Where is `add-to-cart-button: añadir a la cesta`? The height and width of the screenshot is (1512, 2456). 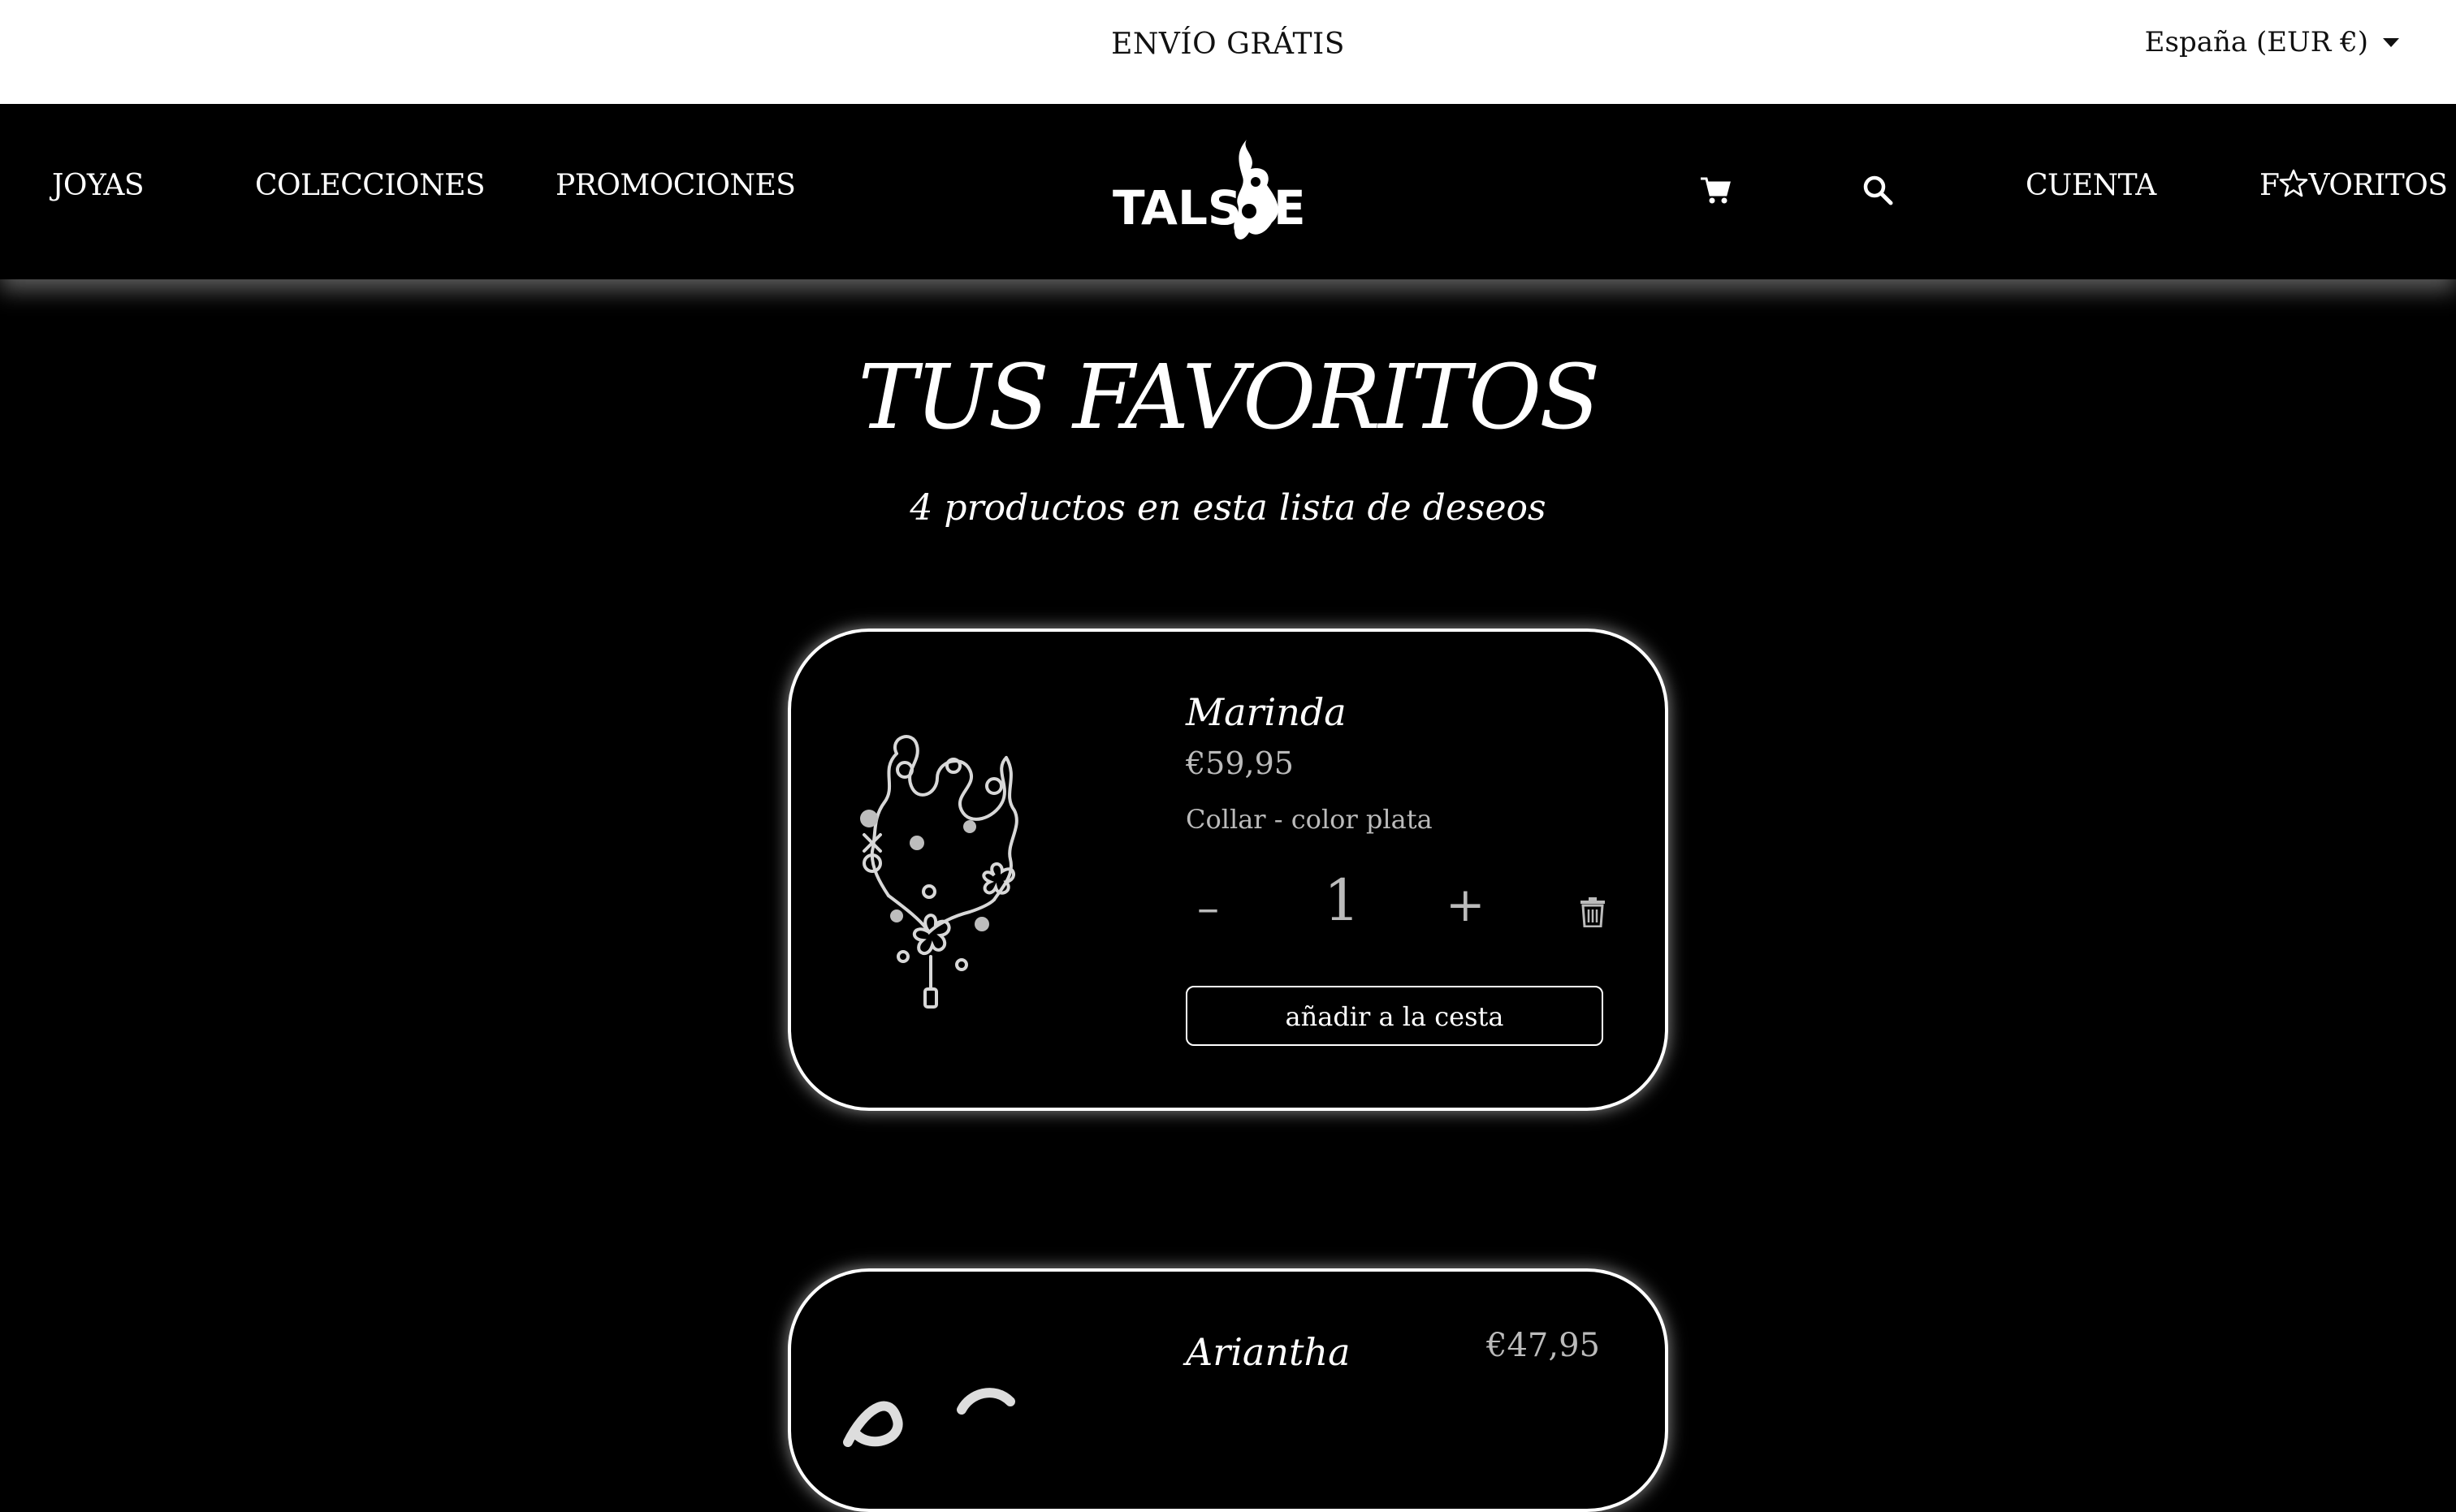
add-to-cart-button: añadir a la cesta is located at coordinates (1395, 1016).